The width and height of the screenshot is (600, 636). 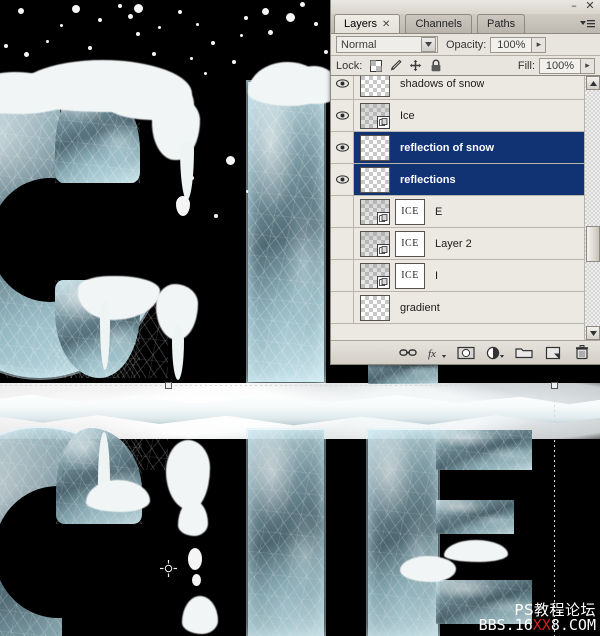 I want to click on tab-channels-label: Channels, so click(x=438, y=24).